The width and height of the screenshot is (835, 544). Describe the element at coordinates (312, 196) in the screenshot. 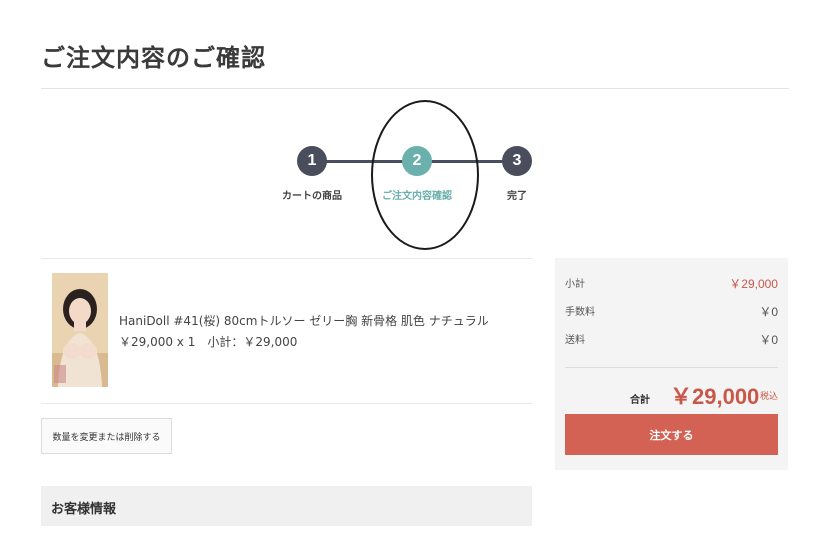

I see `step-1-label: カートの商品` at that location.